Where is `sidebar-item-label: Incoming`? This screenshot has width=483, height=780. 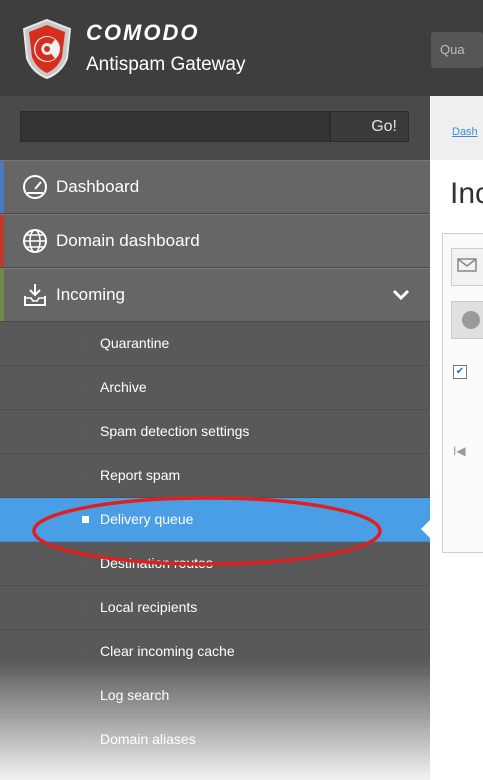
sidebar-item-label: Incoming is located at coordinates (90, 294).